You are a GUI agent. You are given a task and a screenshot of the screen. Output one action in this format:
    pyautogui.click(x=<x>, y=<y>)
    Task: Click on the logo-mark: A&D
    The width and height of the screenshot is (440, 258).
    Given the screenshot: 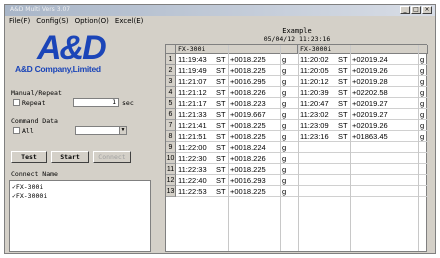 What is the action you would take?
    pyautogui.click(x=72, y=48)
    